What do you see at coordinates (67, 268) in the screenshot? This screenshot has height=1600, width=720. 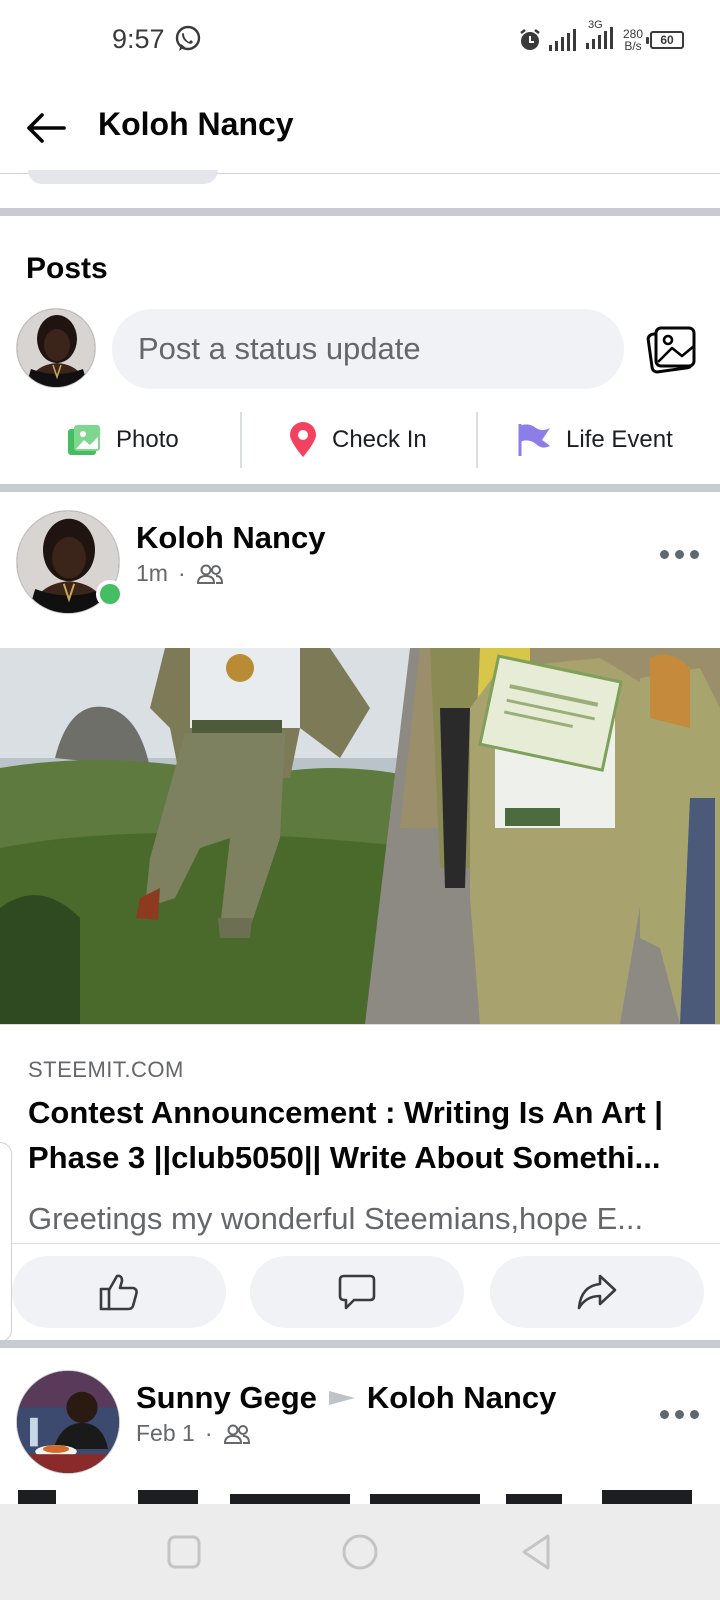 I see `posts-heading: Posts` at bounding box center [67, 268].